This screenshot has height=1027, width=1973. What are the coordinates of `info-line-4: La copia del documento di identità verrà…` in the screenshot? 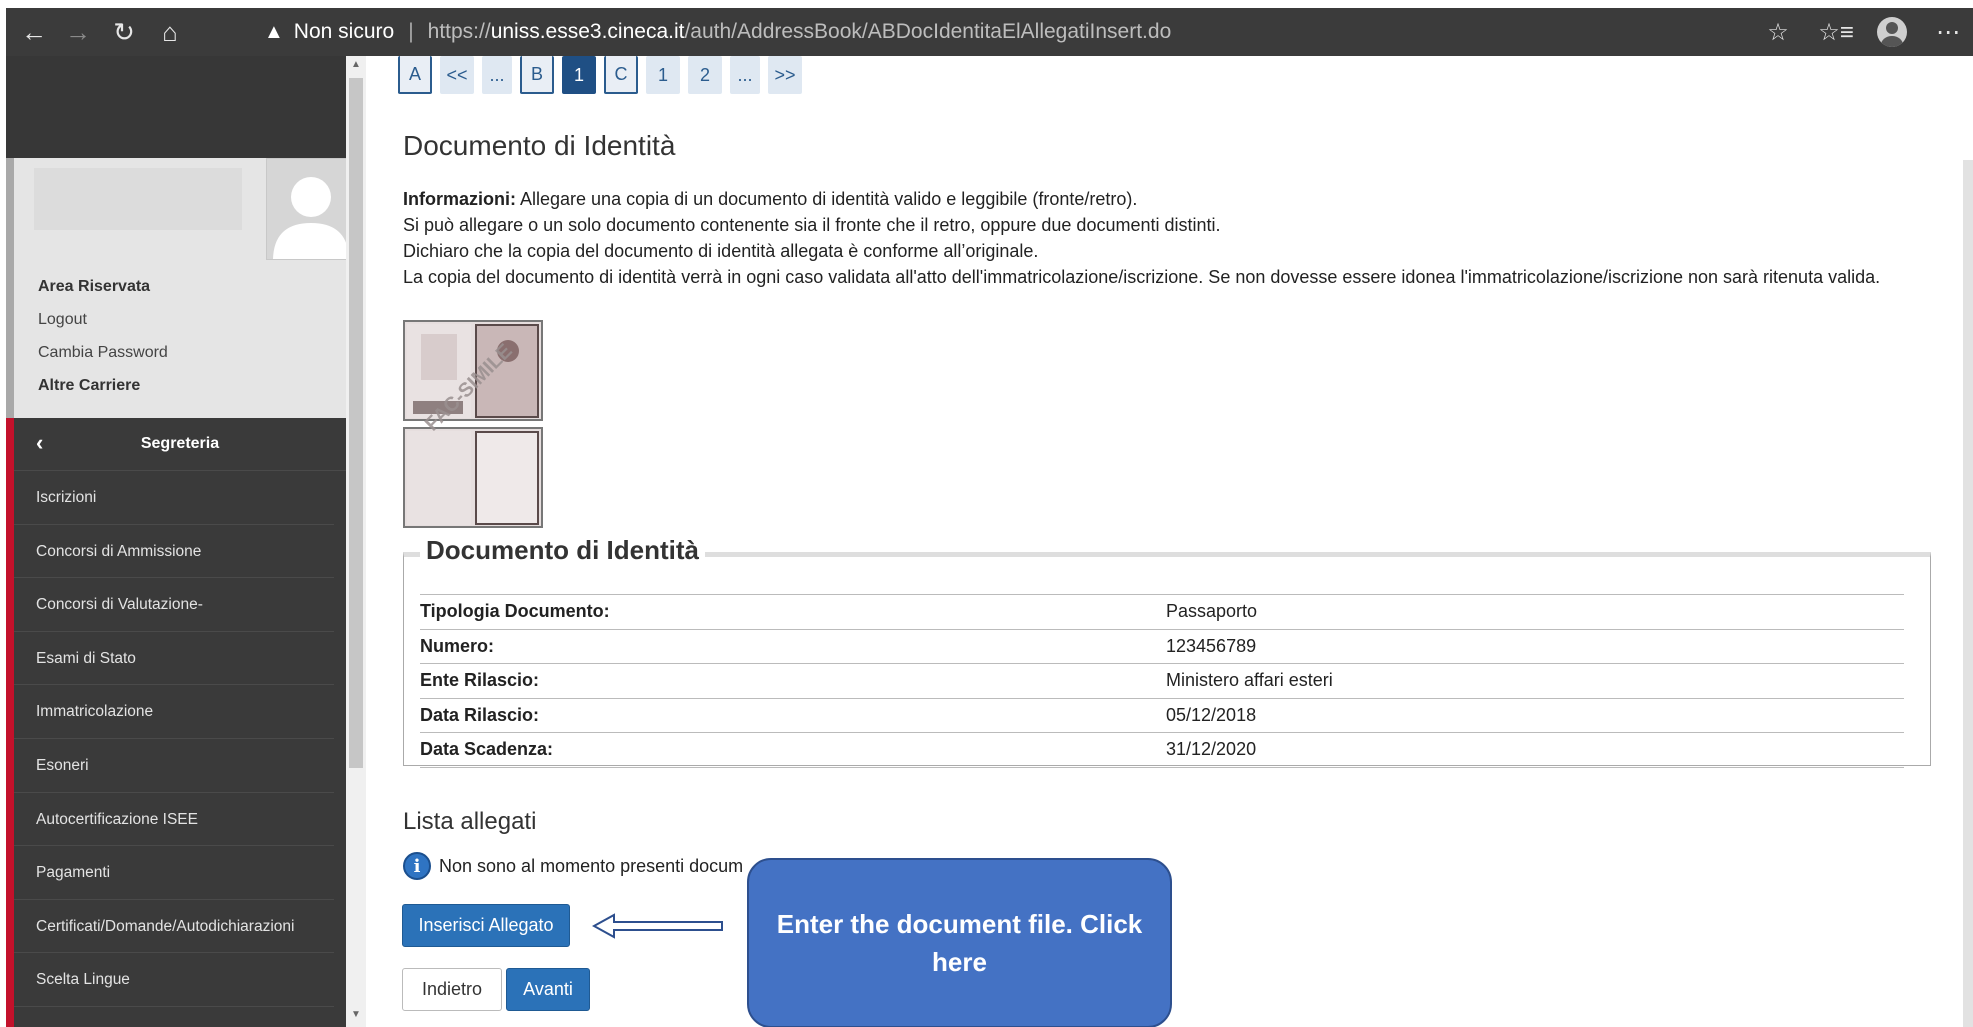 It's located at (1142, 277).